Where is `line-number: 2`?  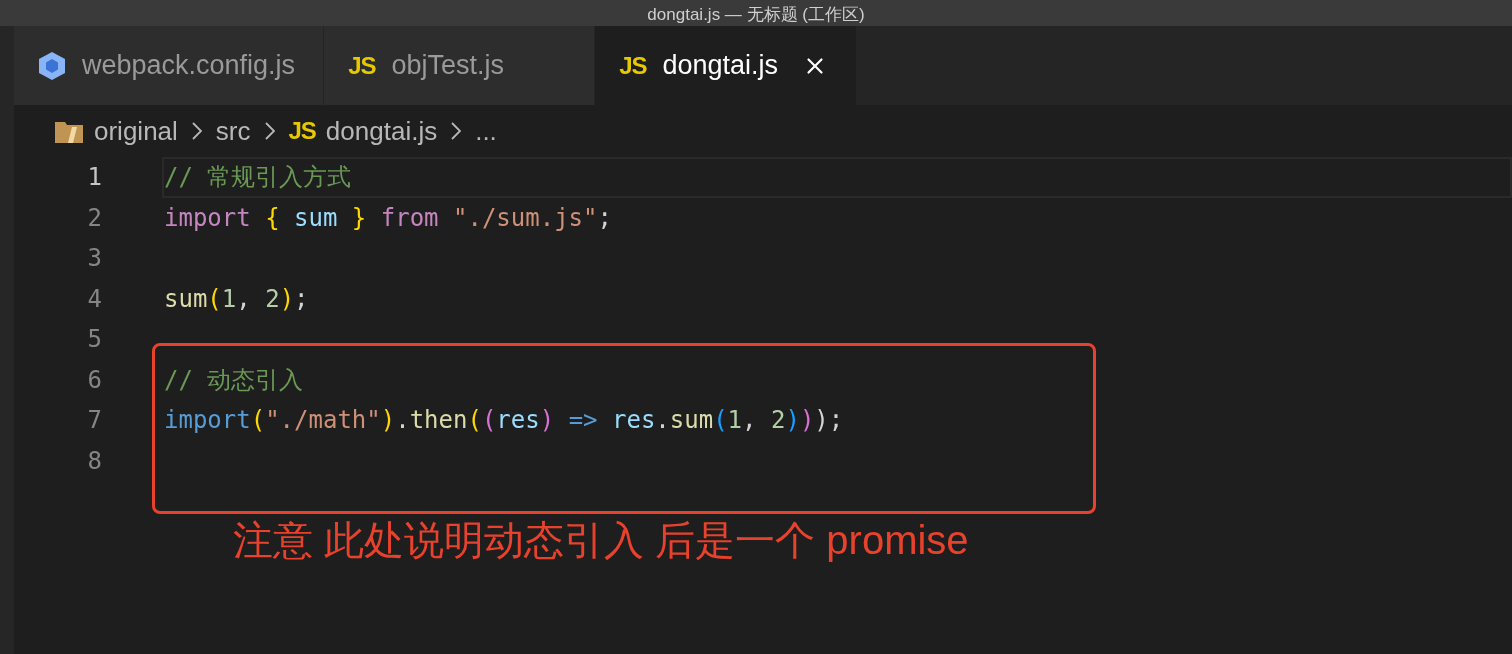
line-number: 2 is located at coordinates (94, 217).